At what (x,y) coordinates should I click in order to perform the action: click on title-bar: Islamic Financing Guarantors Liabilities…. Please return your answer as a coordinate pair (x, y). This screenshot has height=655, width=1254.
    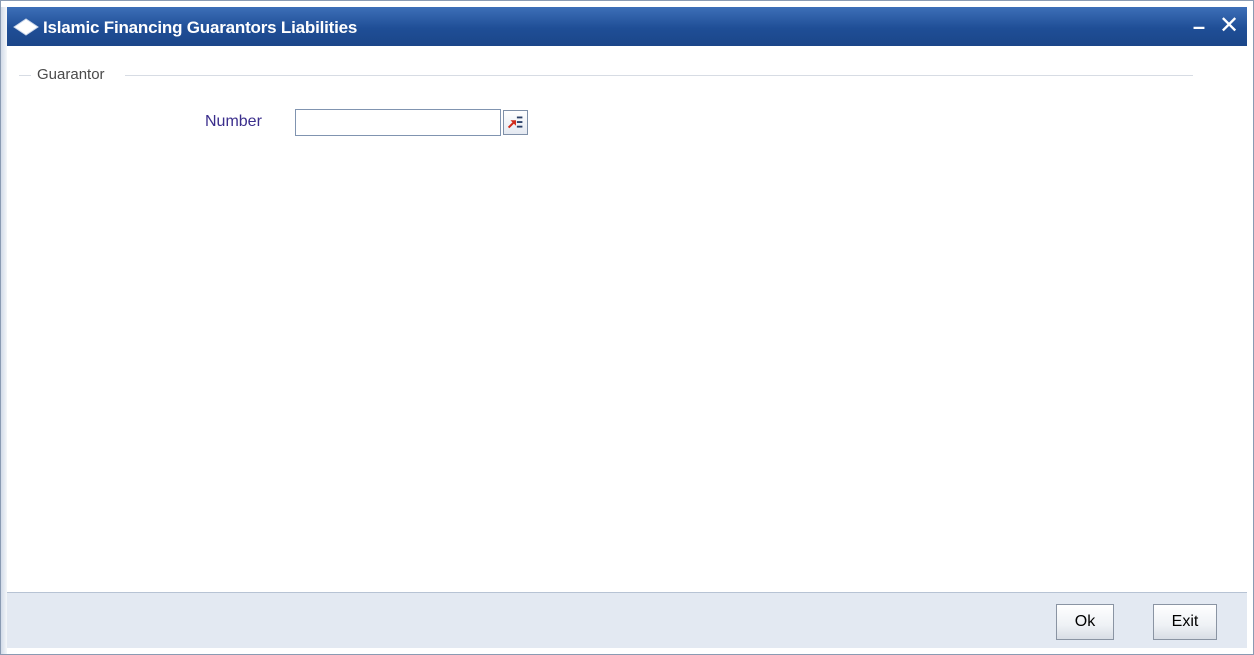
    Looking at the image, I should click on (627, 26).